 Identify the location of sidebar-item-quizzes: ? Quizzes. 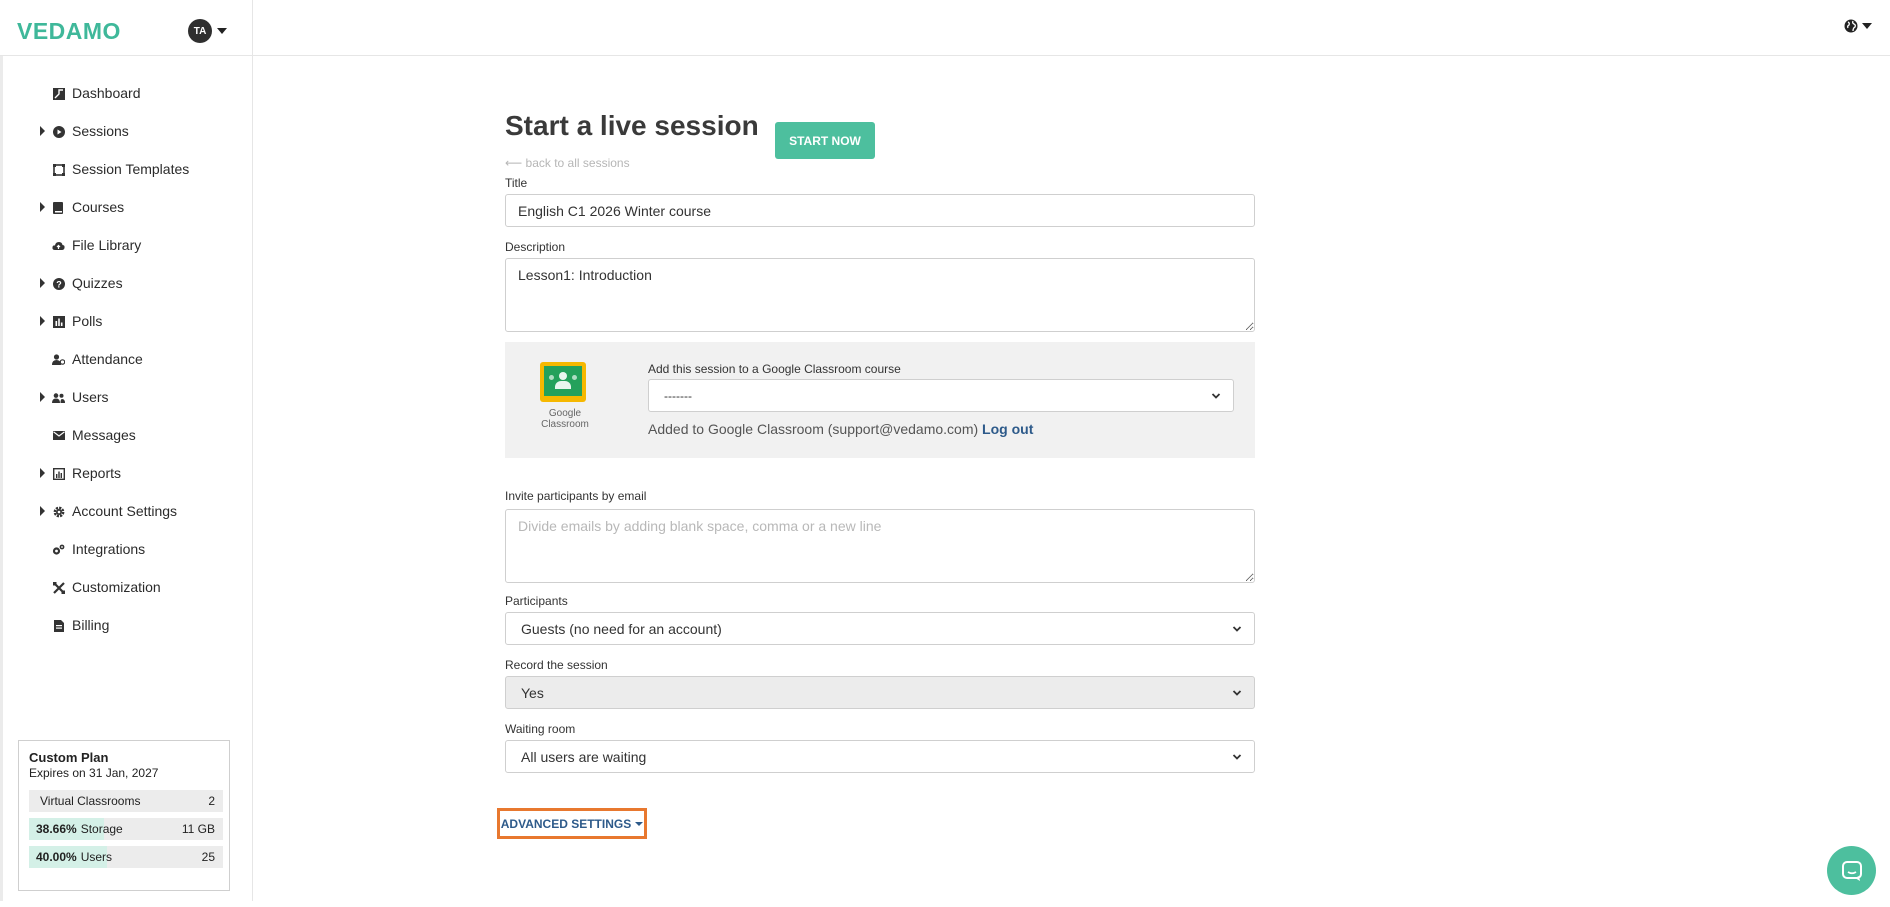
(128, 283).